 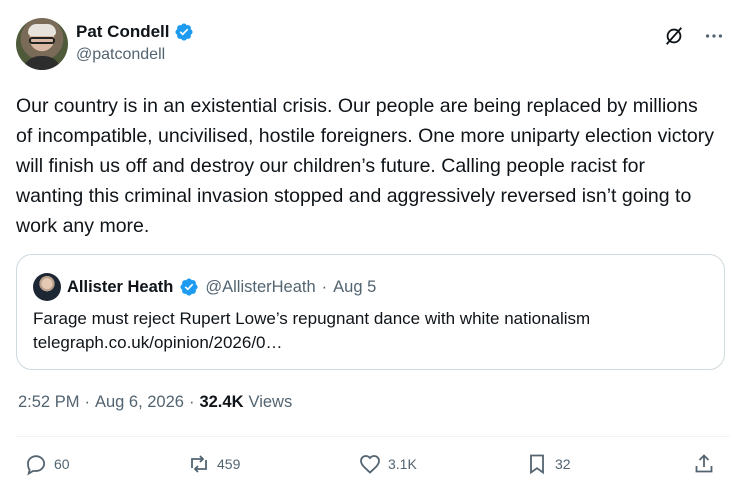 I want to click on reply-icon, so click(x=36, y=465).